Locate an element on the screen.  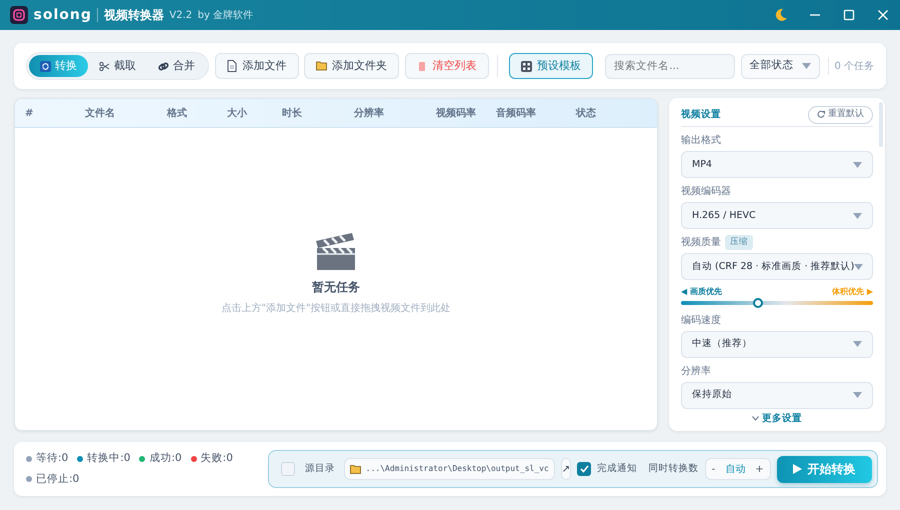
settings-dropdown: H.265 / HEVC is located at coordinates (777, 216).